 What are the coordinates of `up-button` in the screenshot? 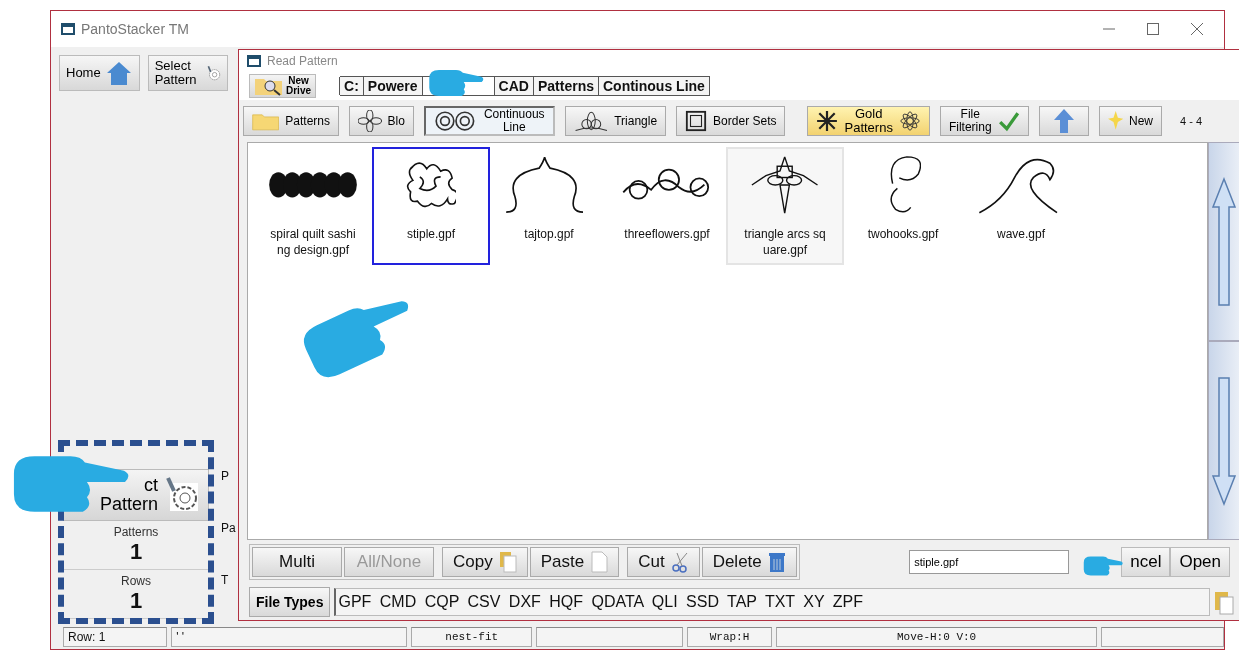 It's located at (1063, 121).